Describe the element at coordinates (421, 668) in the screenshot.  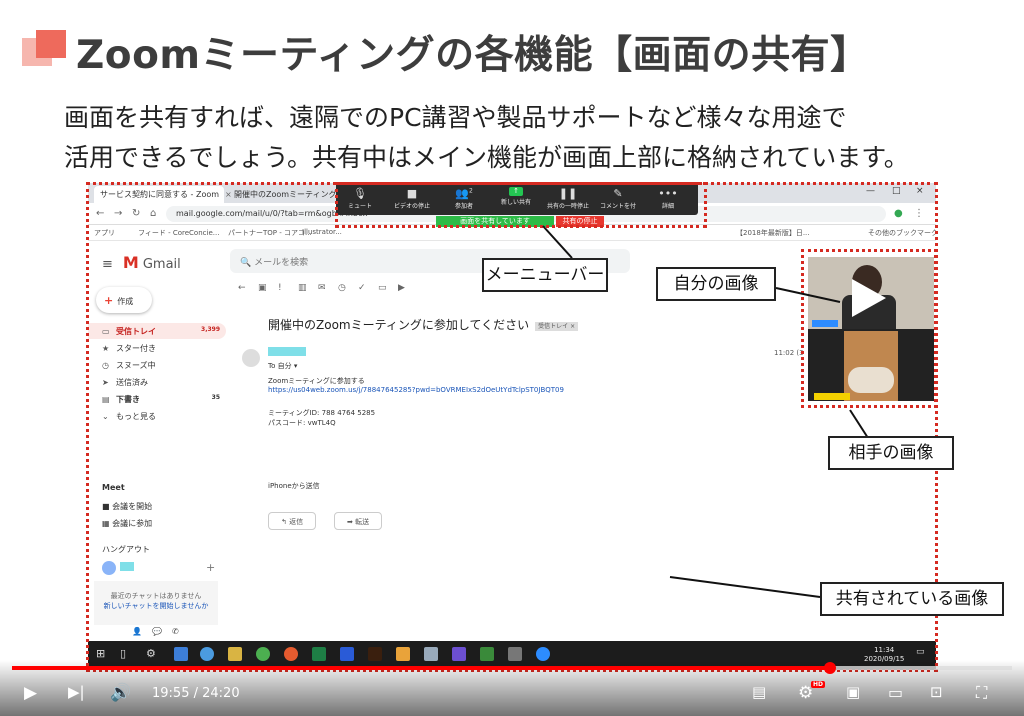
I see `progress-fill` at that location.